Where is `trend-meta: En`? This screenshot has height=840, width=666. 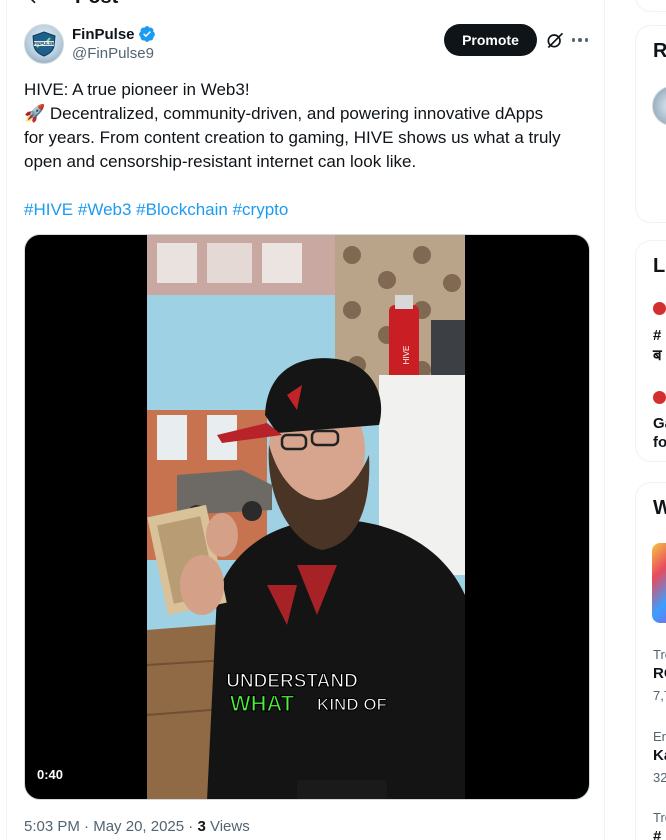 trend-meta: En is located at coordinates (659, 736).